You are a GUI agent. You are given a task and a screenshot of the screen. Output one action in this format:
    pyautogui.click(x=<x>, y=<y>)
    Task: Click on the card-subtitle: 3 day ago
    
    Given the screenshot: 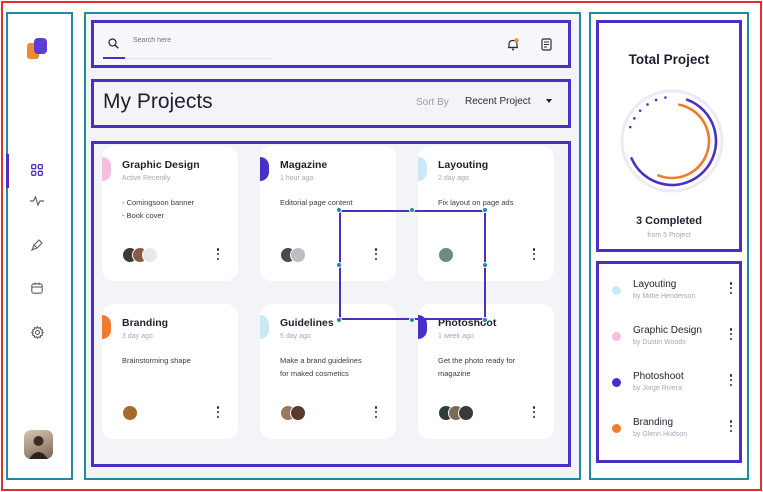 What is the action you would take?
    pyautogui.click(x=137, y=336)
    